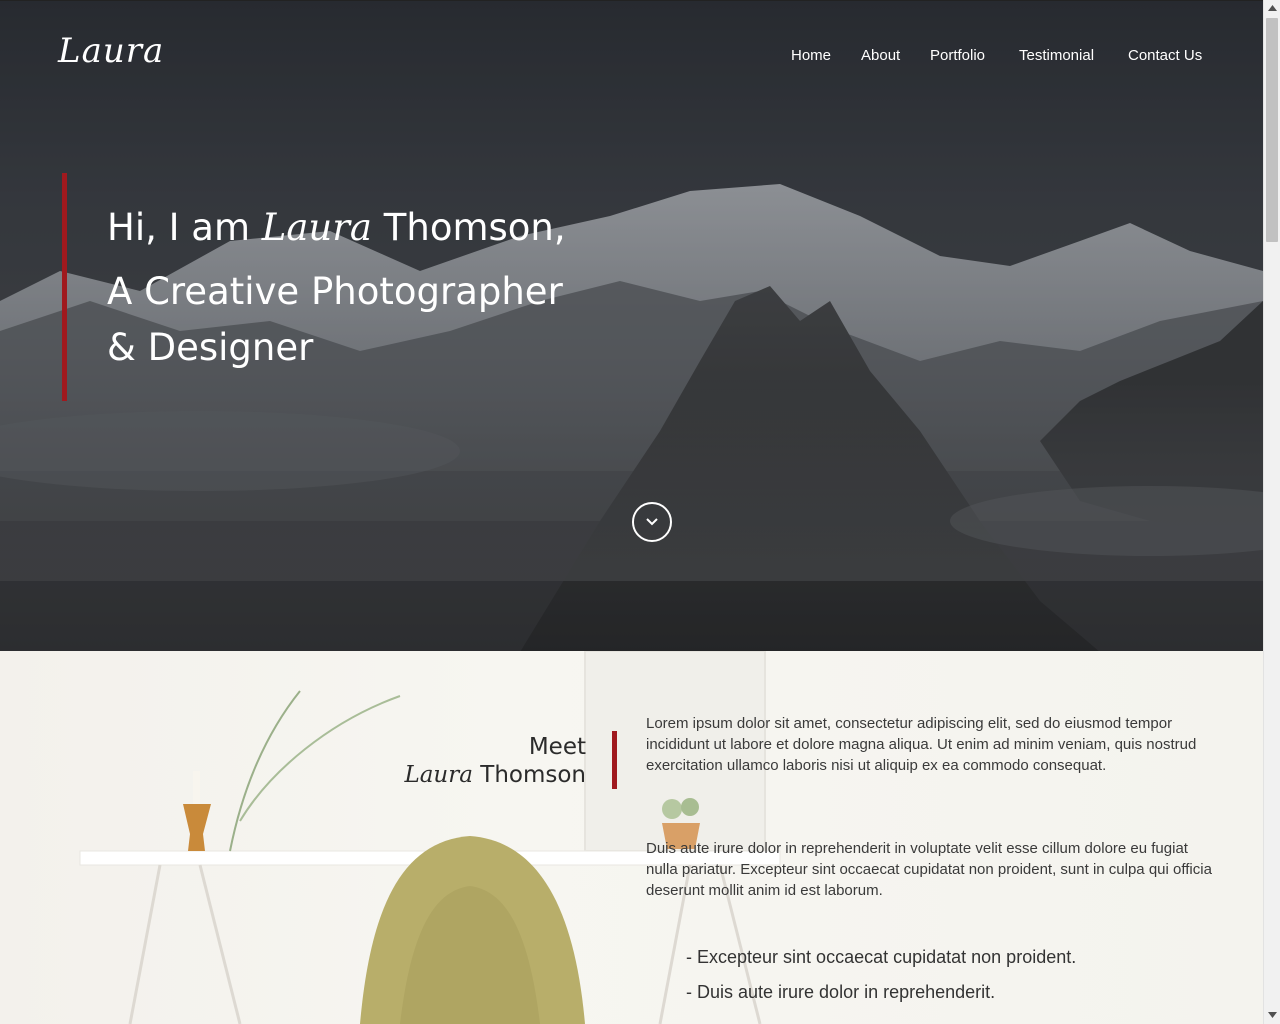 This screenshot has width=1280, height=1024. I want to click on scroll-up-arrow, so click(1272, 8).